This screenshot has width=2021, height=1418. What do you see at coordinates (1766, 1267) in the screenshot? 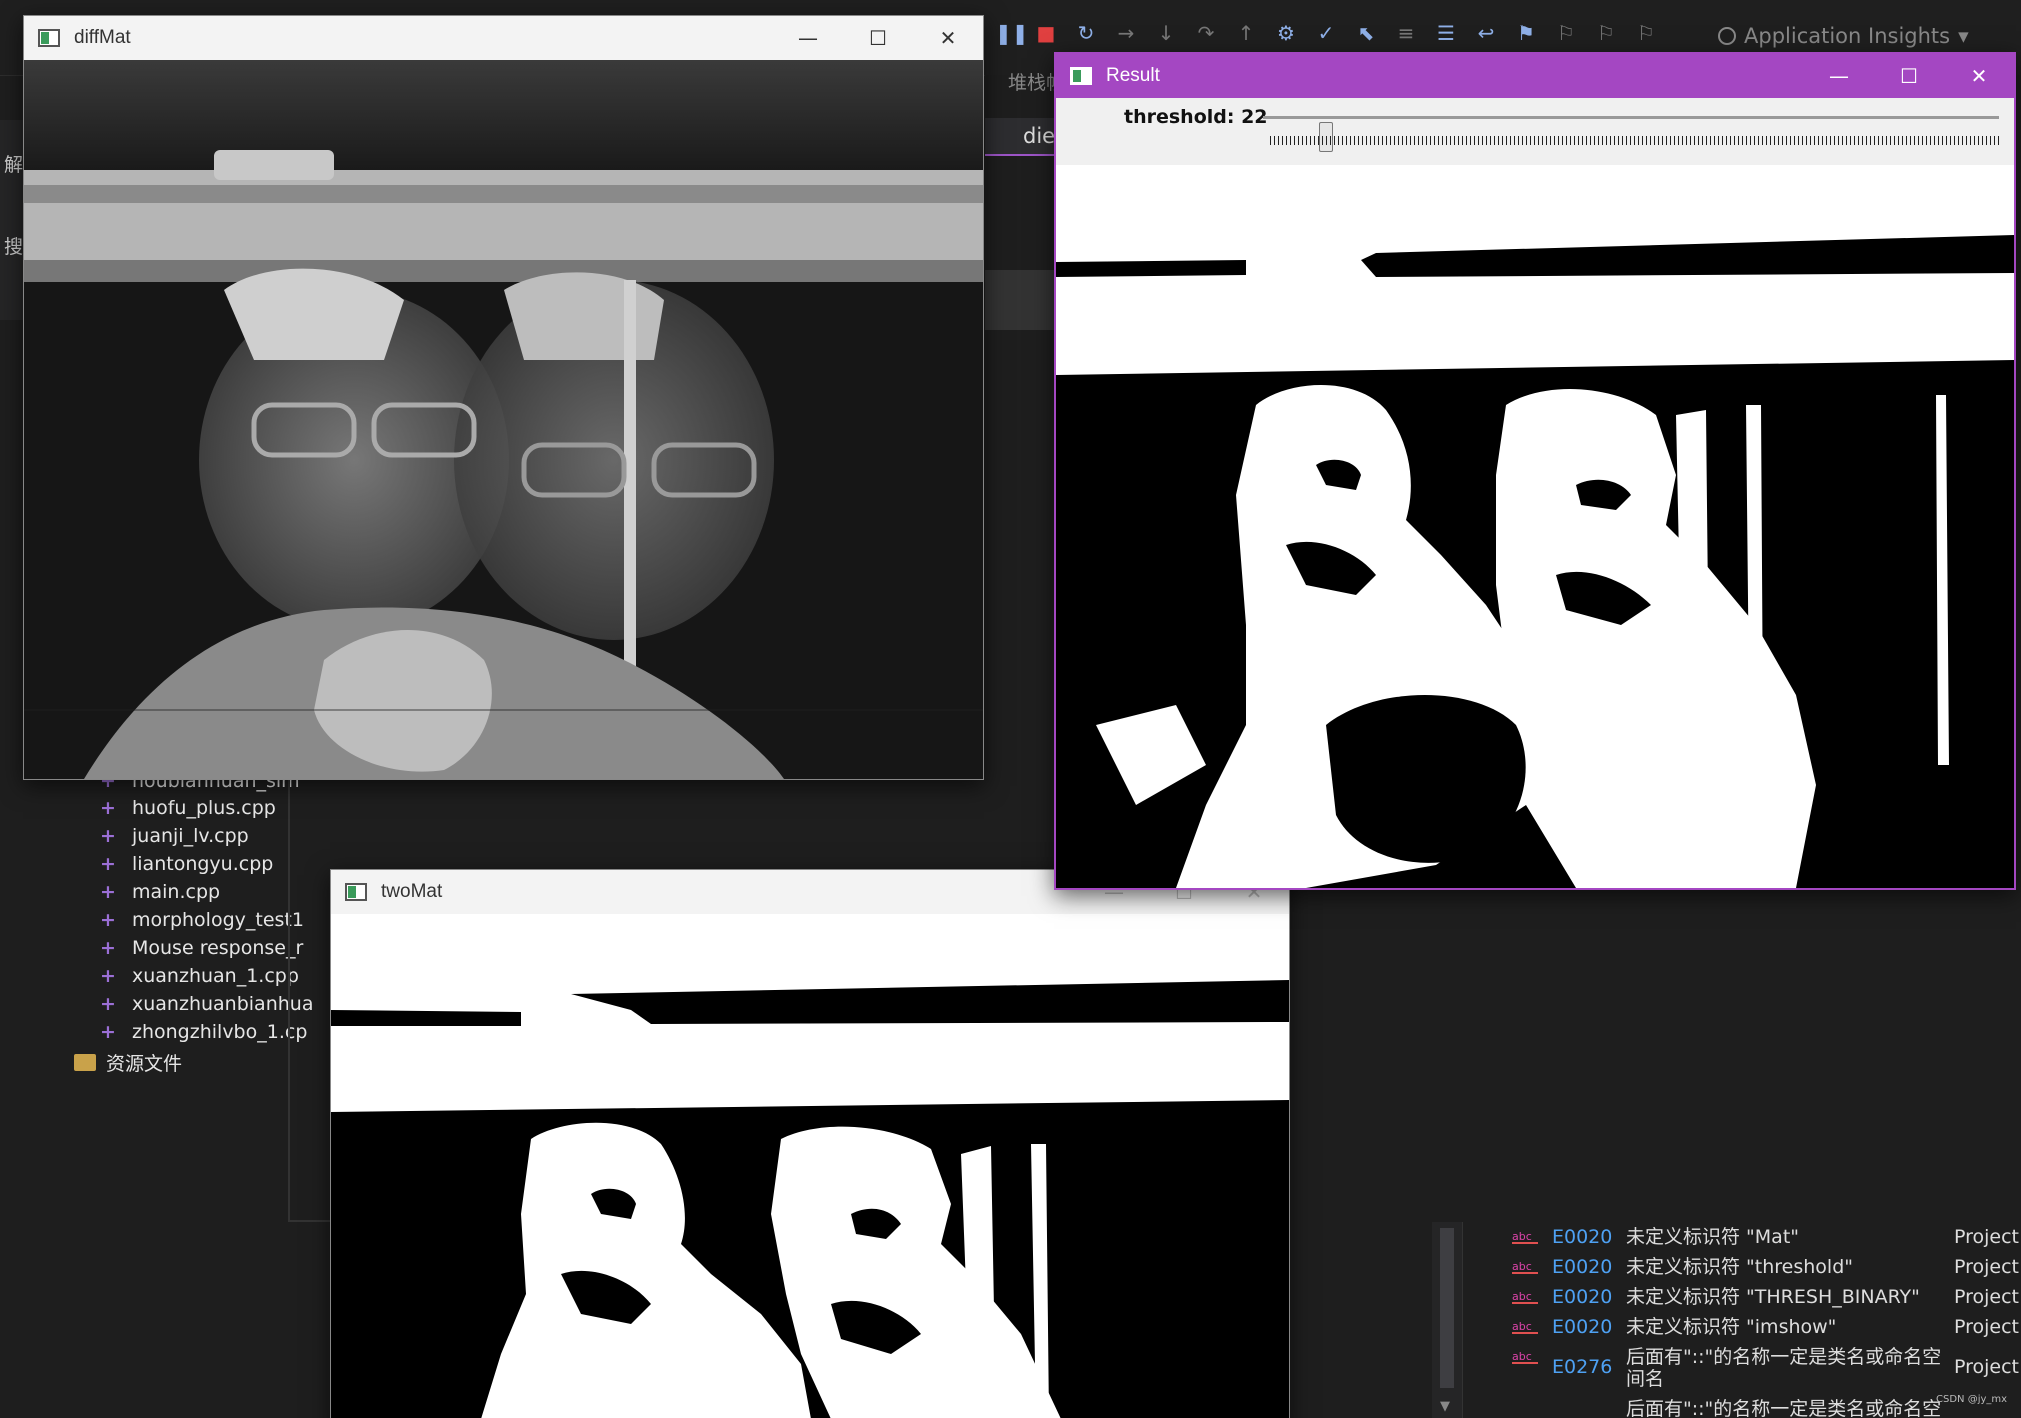
I see `error-row: abcE0020未定义标识符 "threshold"Project1` at bounding box center [1766, 1267].